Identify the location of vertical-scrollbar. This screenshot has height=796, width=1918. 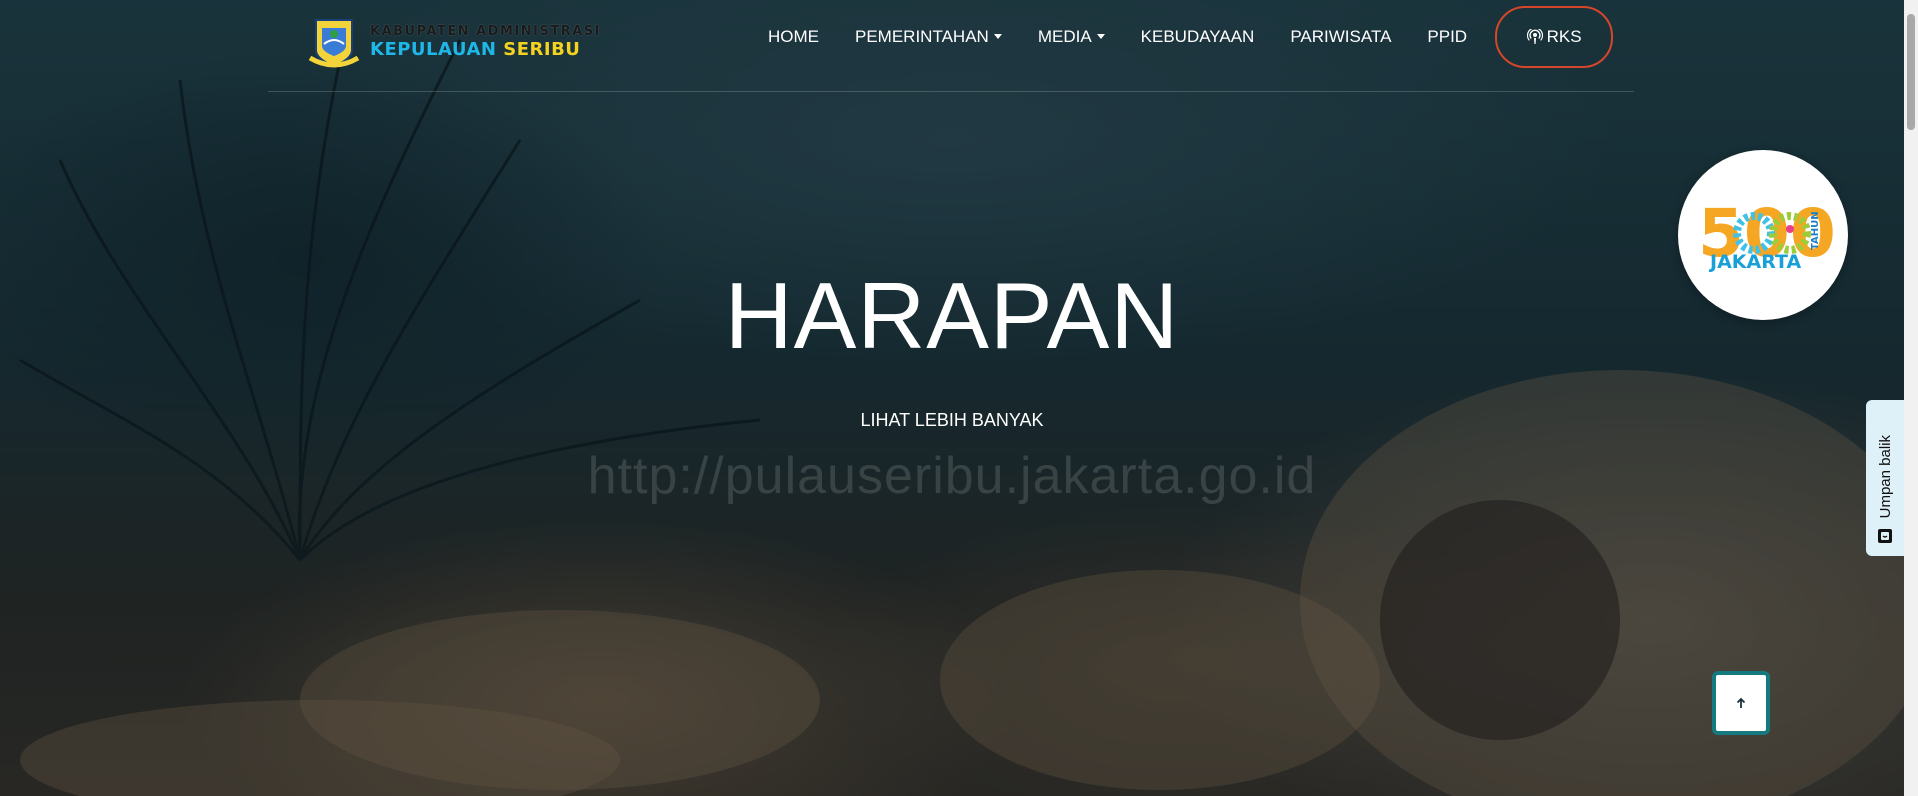
(1911, 398).